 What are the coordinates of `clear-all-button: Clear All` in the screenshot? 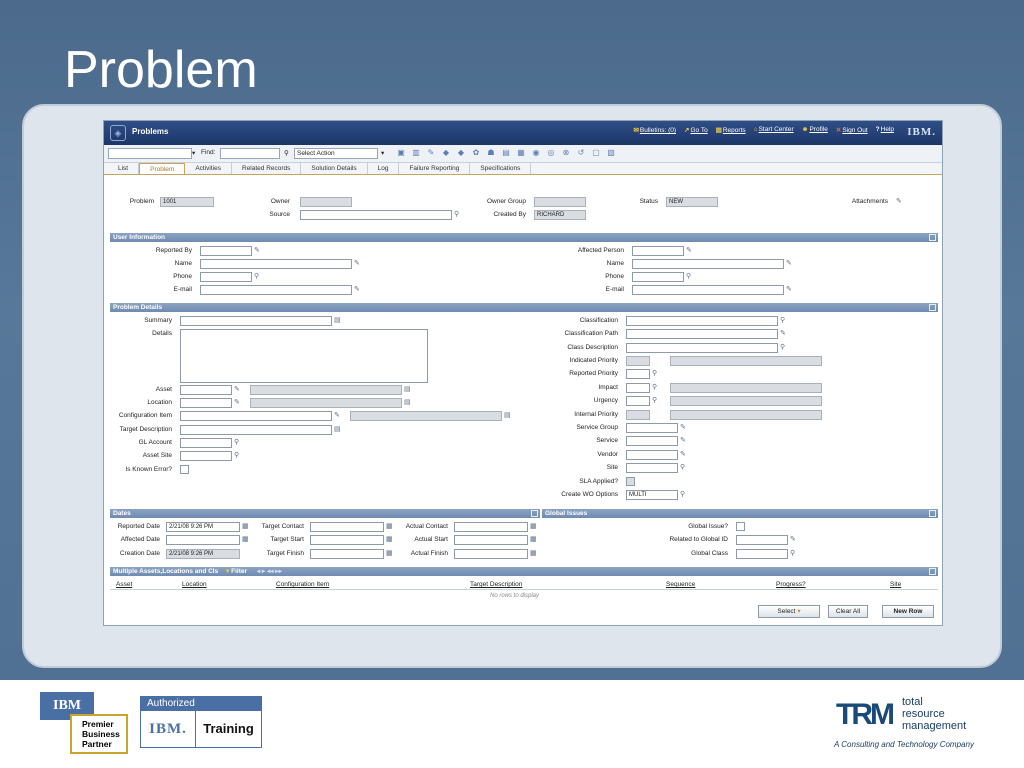 It's located at (848, 611).